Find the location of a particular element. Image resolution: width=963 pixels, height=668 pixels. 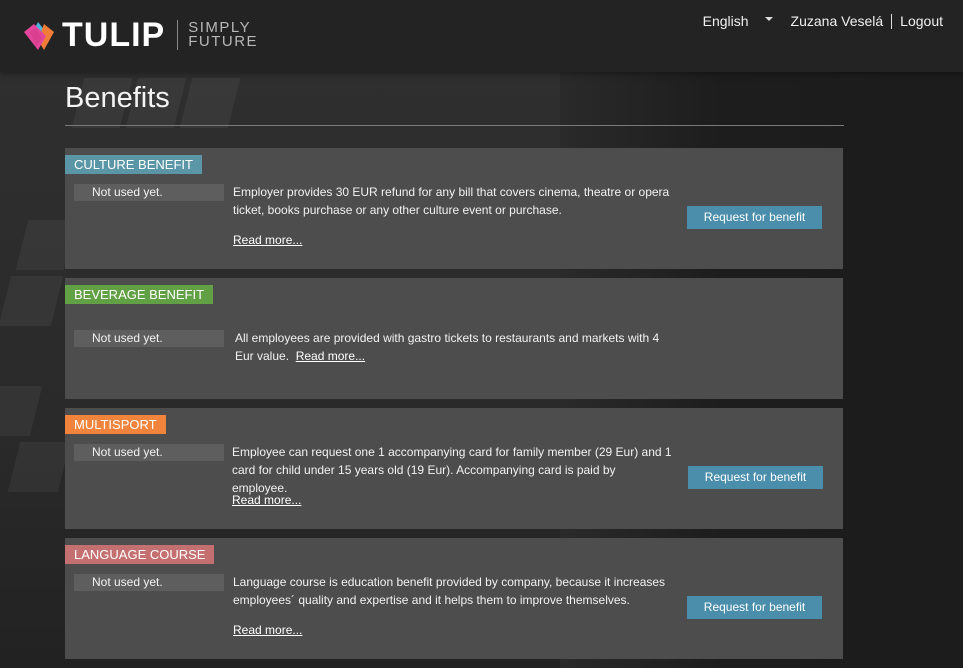

tulip-logo-icon is located at coordinates (39, 36).